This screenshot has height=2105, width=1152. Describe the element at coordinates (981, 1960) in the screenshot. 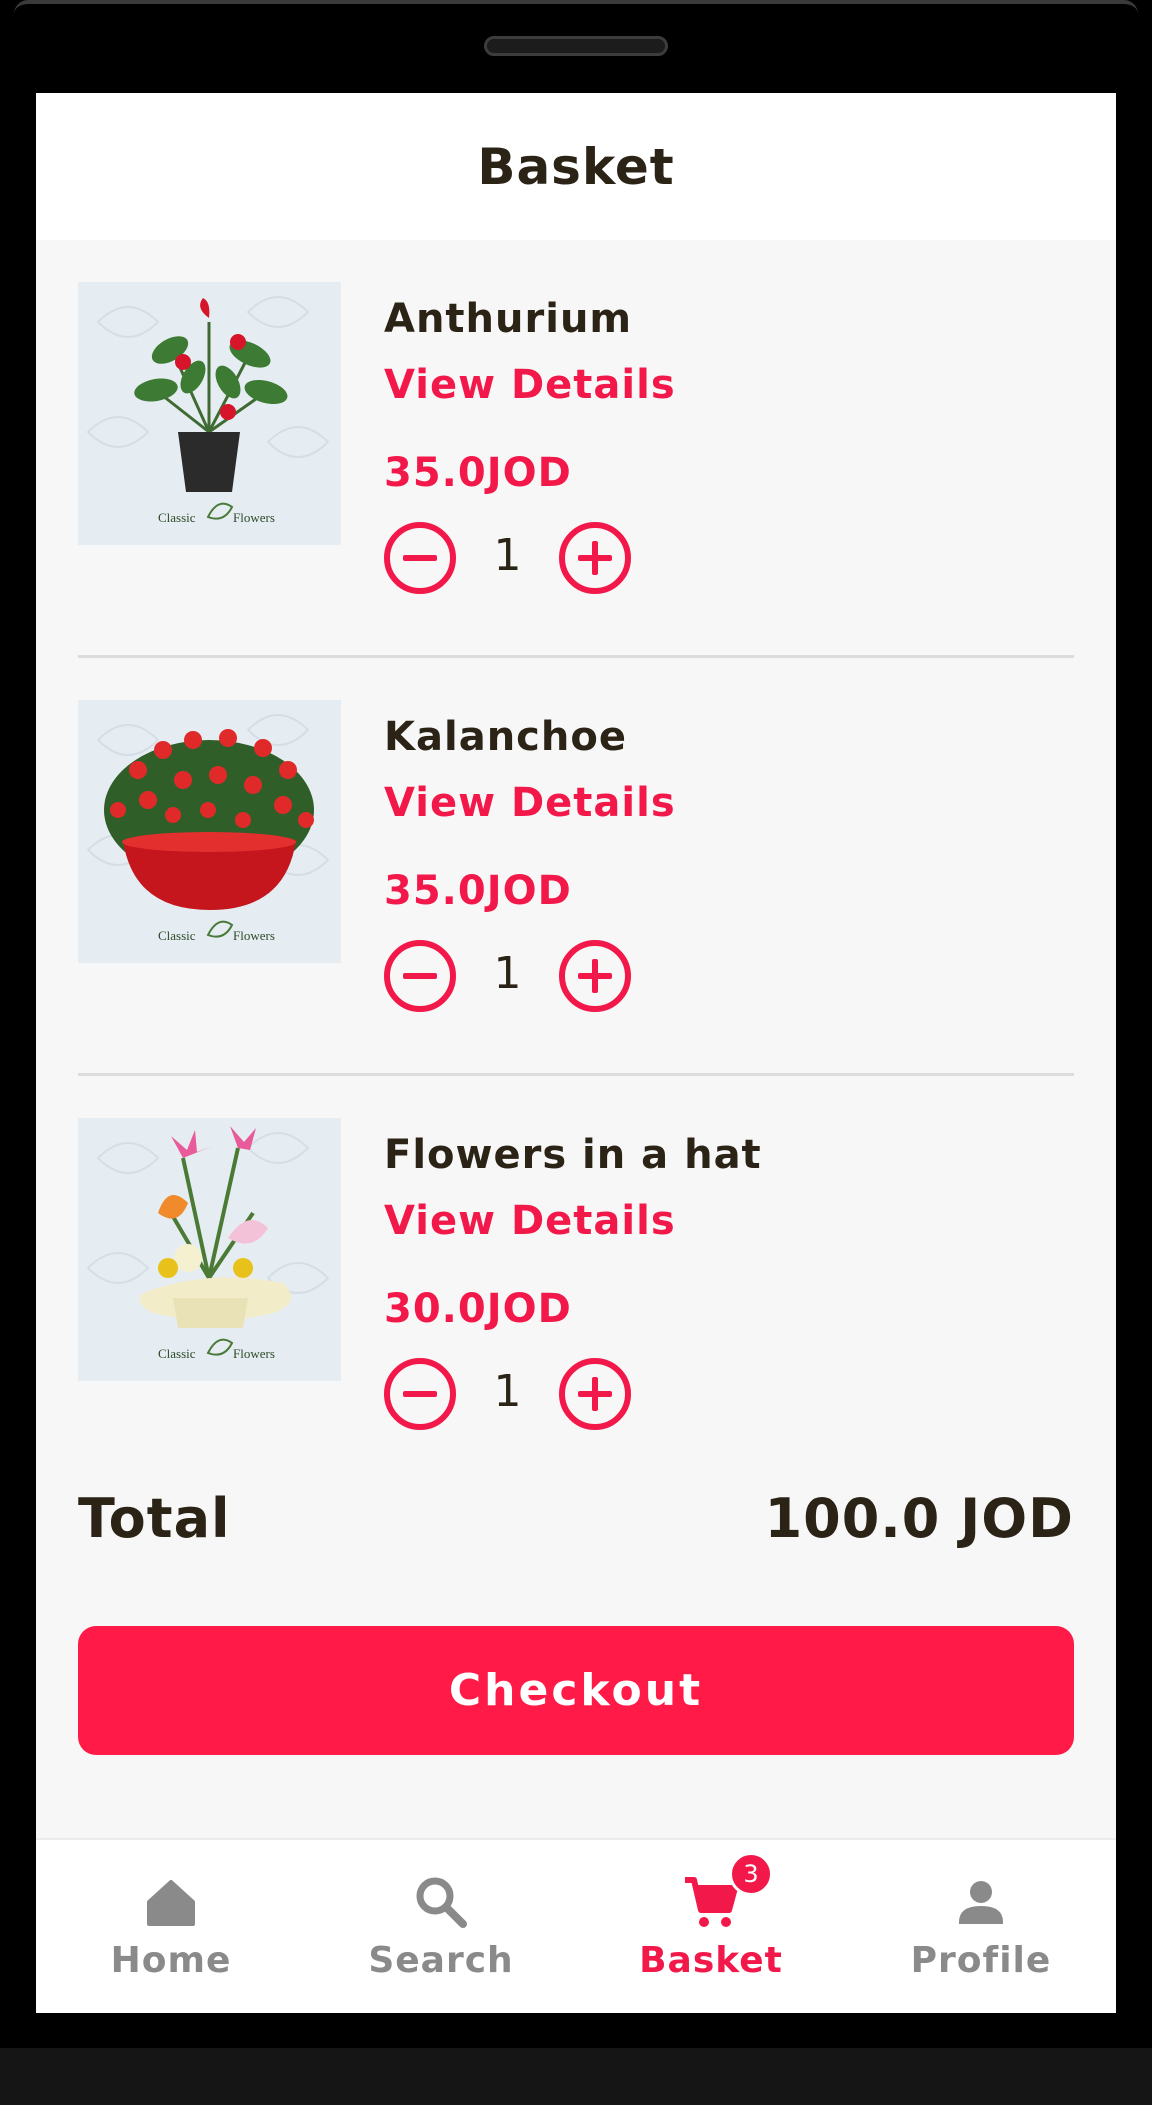

I see `nav-label: Profile` at that location.